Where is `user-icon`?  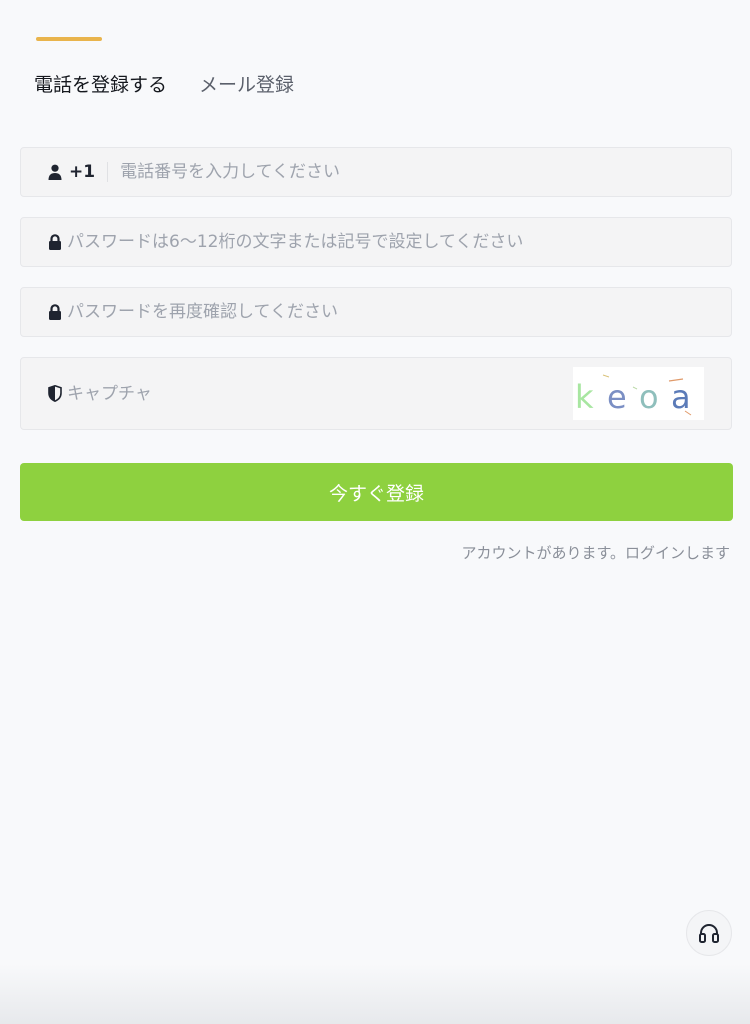
user-icon is located at coordinates (55, 172).